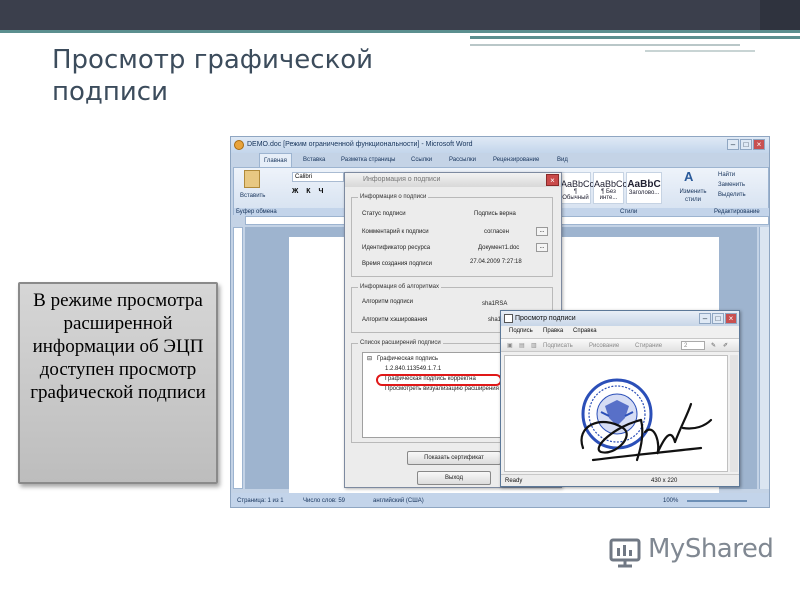 Image resolution: width=800 pixels, height=600 pixels. What do you see at coordinates (318, 177) in the screenshot?
I see `font-name-field: Calibri` at bounding box center [318, 177].